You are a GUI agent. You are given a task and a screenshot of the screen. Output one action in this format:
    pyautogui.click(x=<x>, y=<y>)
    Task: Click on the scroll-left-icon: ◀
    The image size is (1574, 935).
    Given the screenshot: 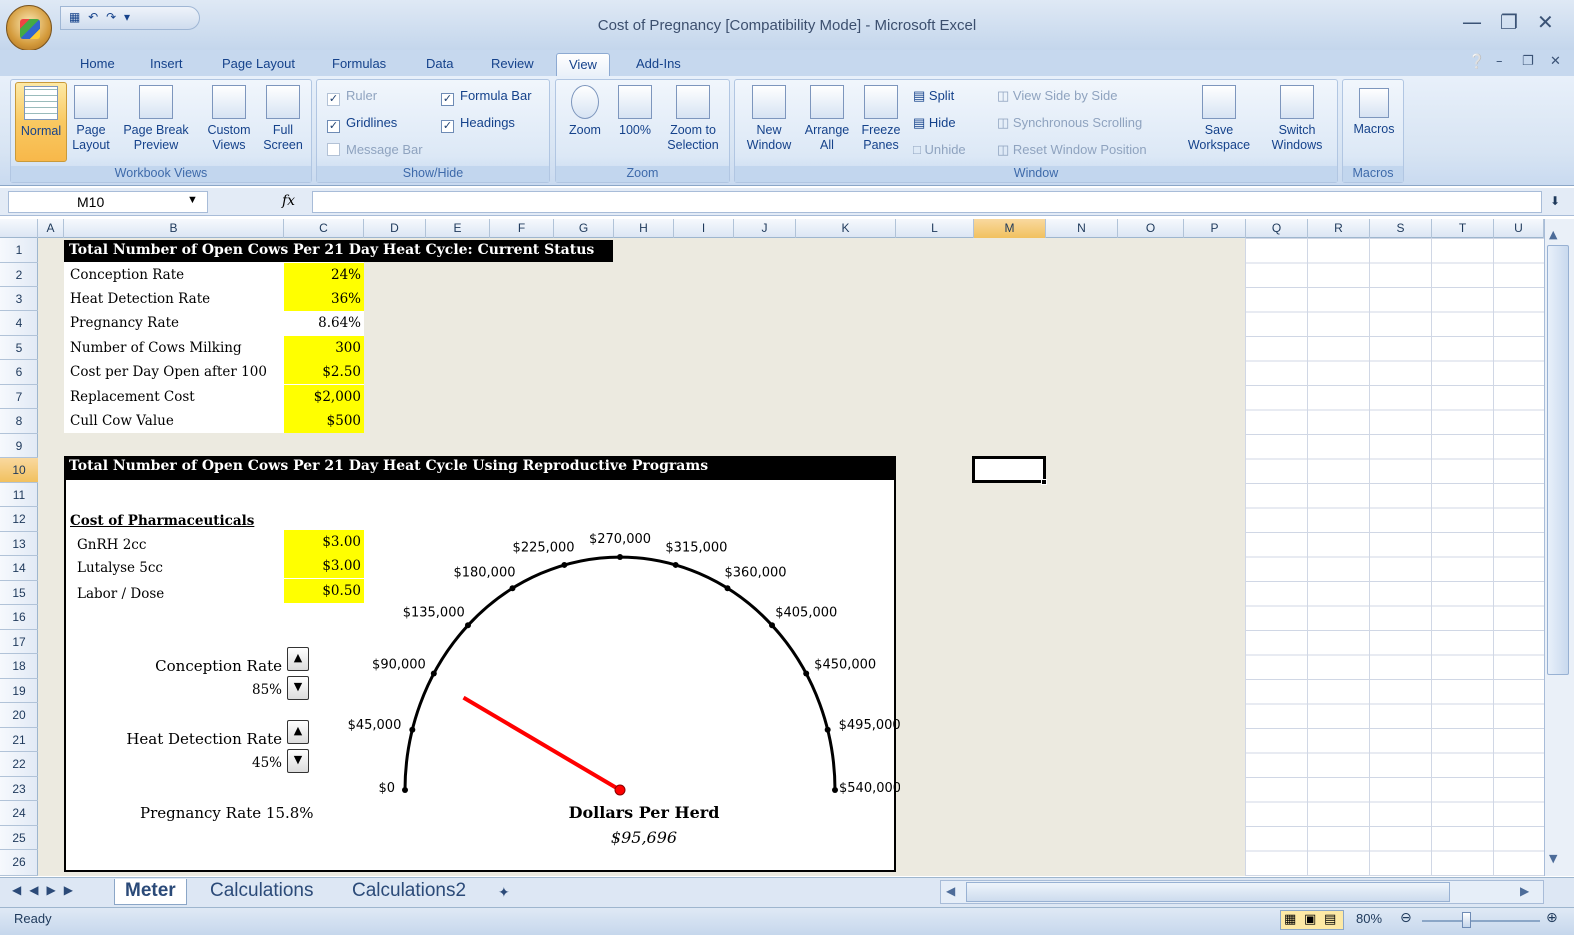 What is the action you would take?
    pyautogui.click(x=950, y=891)
    